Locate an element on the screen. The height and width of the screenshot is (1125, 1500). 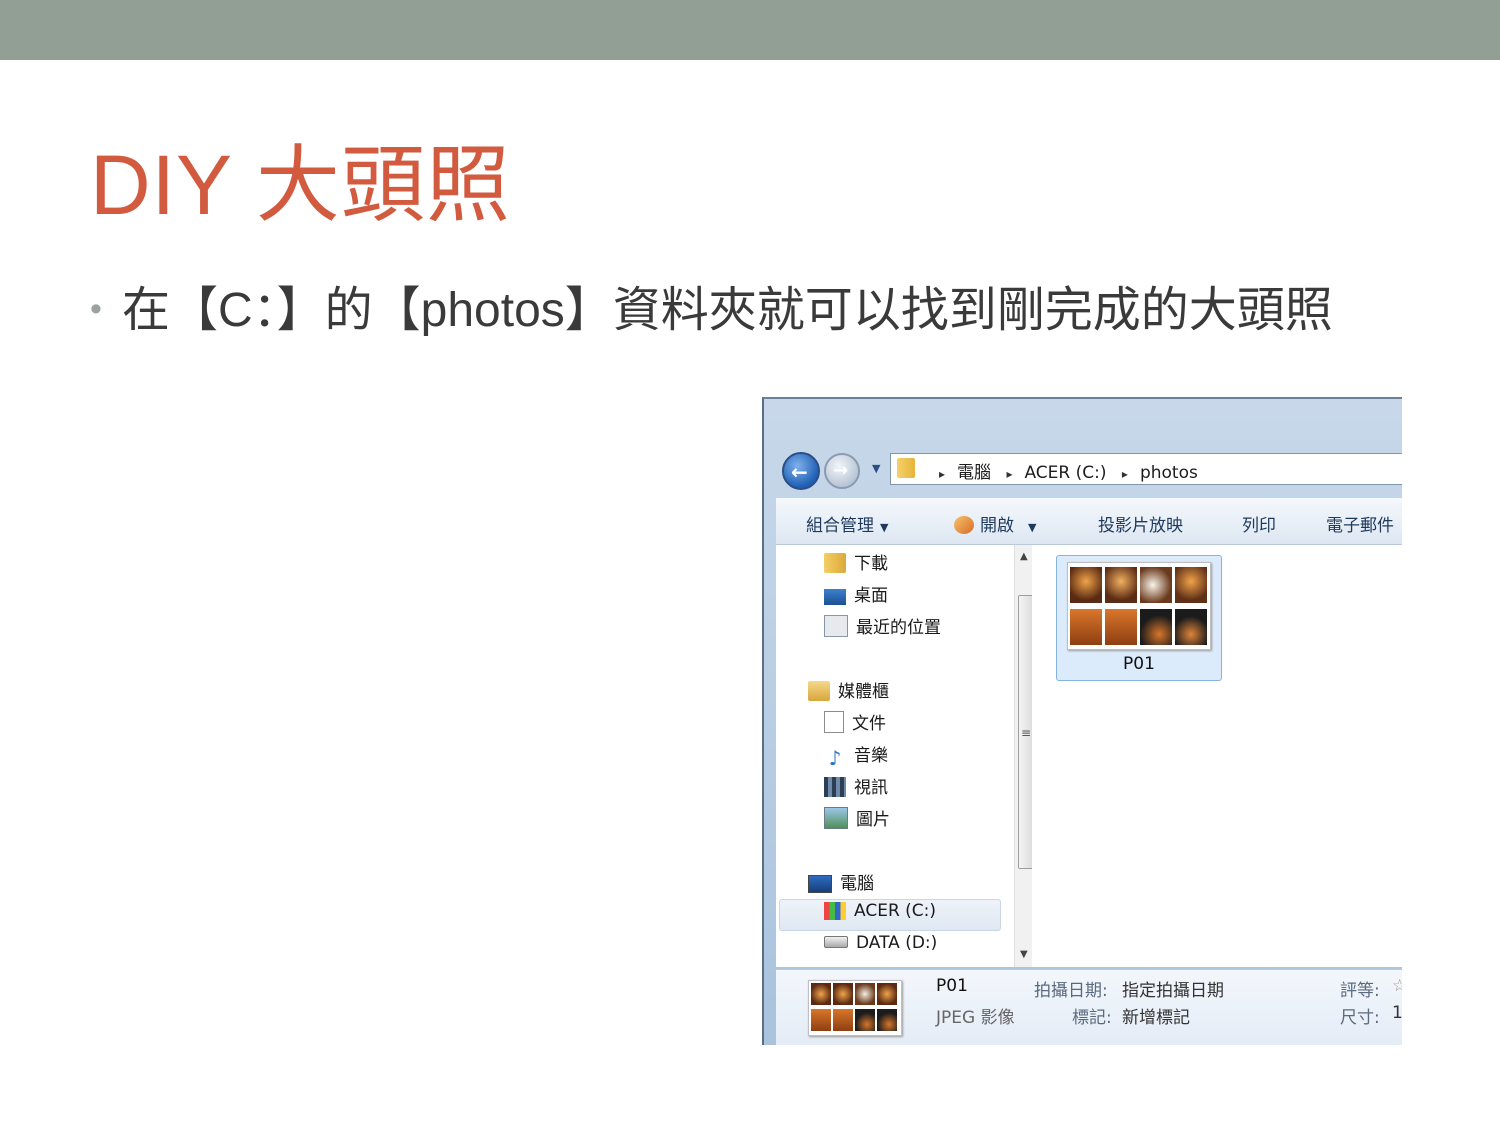
bullet-text: 在【C：】的【photos】資料夾就可以找到剛完成的大頭照 is located at coordinates (727, 310).